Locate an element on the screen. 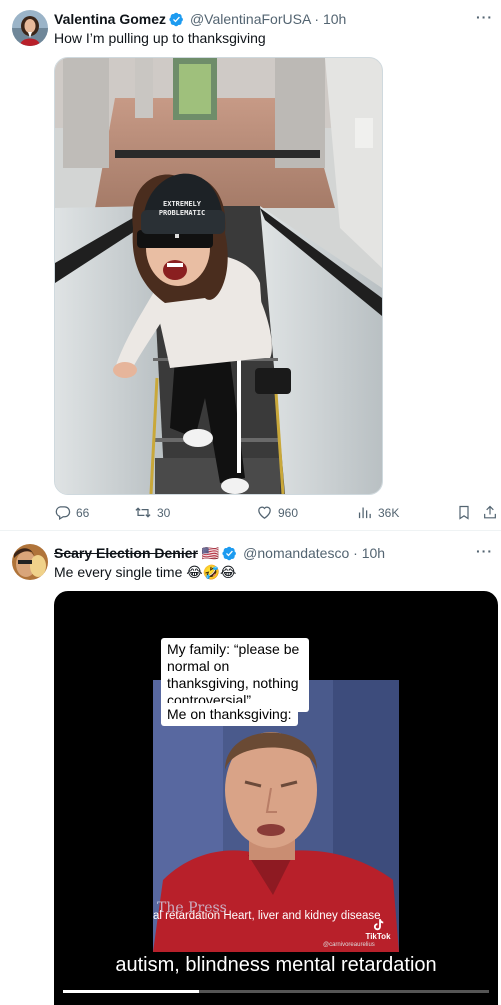 The width and height of the screenshot is (501, 1005). display-name: Valentina Gomez is located at coordinates (110, 19).